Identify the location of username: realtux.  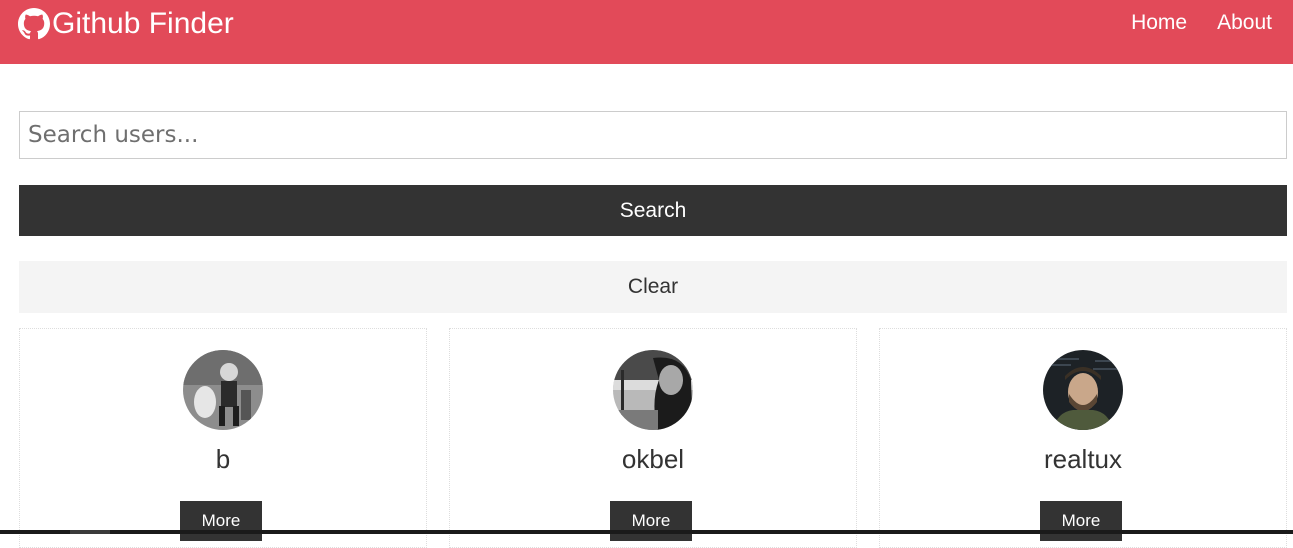
(1083, 459).